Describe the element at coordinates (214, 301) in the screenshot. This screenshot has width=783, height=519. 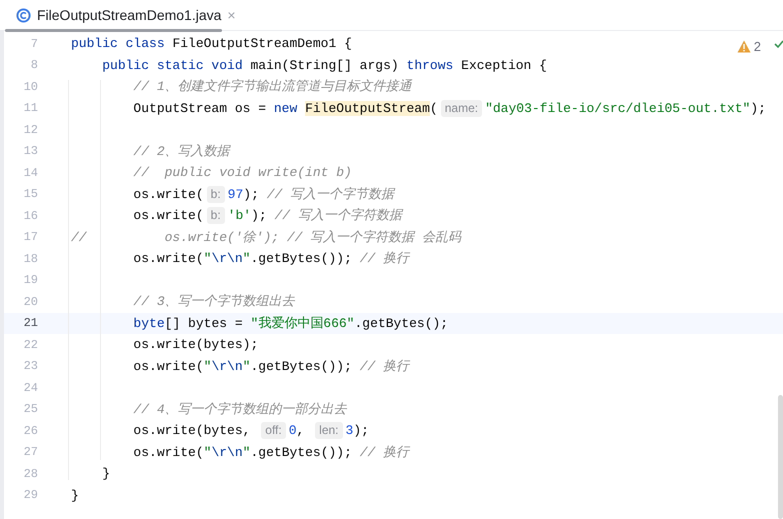
I see `code-comment: // 3、写一个字节数组出去` at that location.